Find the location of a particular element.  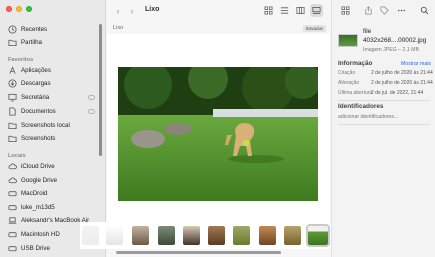

sidebar-item-label: Screenshots is located at coordinates (38, 138).